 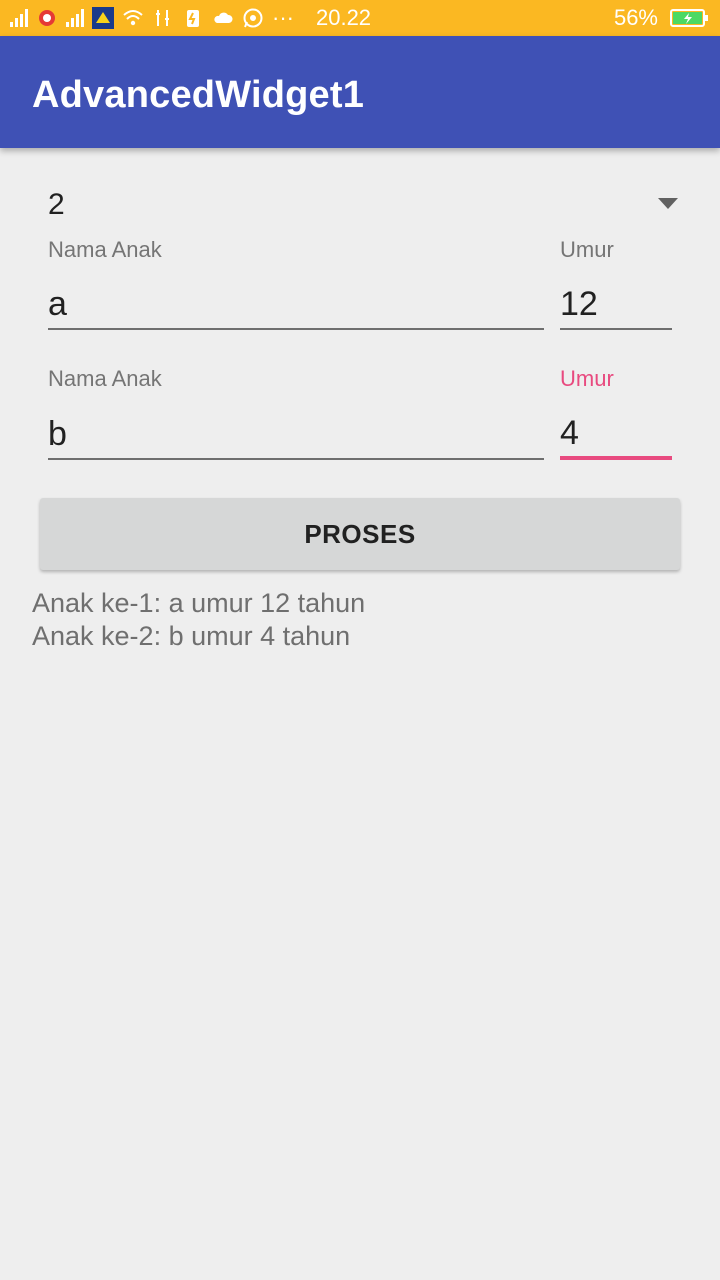 What do you see at coordinates (689, 18) in the screenshot?
I see `battery-charging-icon` at bounding box center [689, 18].